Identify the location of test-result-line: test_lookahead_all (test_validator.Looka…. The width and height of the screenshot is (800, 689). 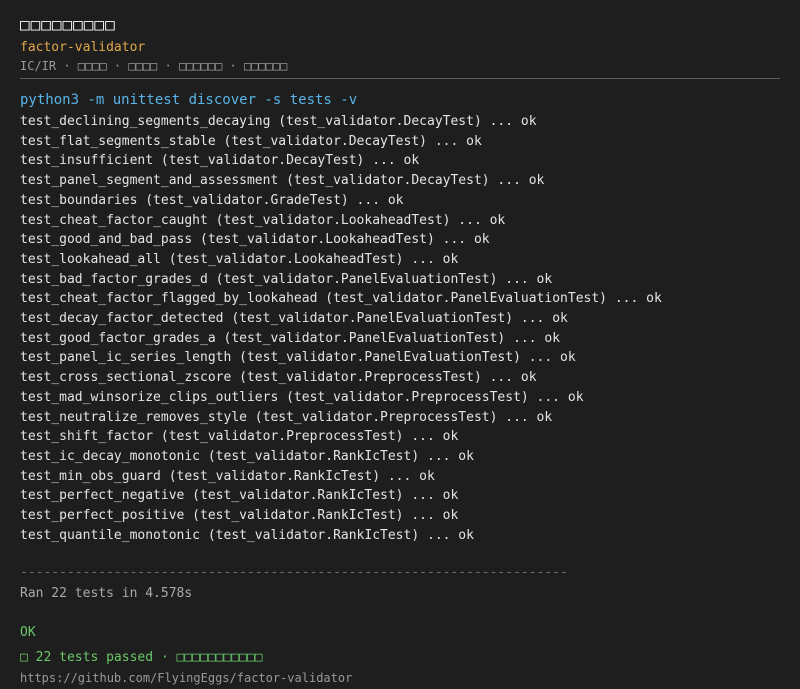
(239, 259).